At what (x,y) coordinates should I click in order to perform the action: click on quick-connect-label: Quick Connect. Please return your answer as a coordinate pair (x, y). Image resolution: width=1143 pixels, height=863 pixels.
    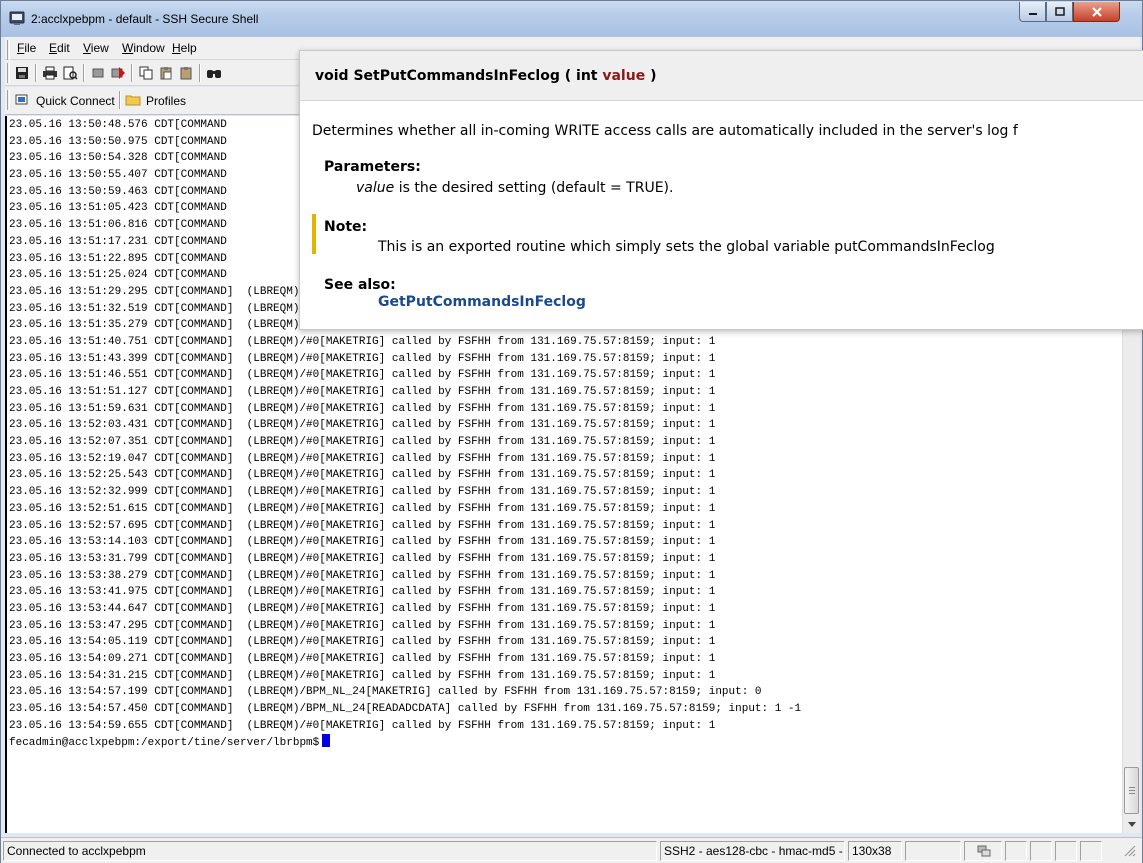
    Looking at the image, I should click on (75, 101).